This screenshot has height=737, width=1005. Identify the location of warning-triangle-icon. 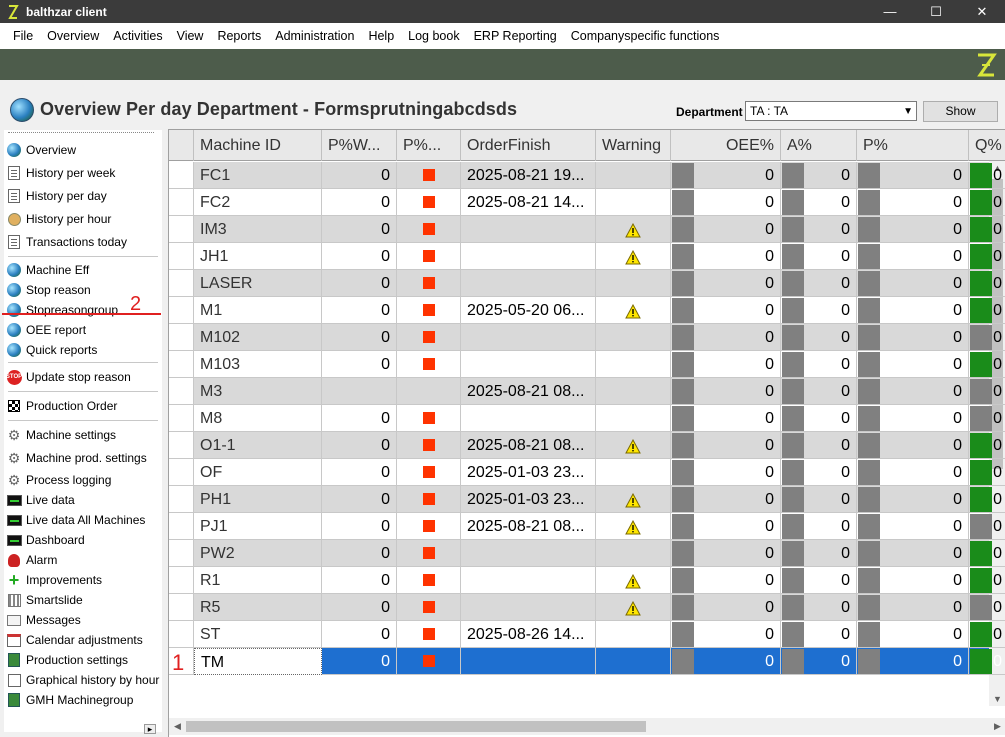
(633, 499).